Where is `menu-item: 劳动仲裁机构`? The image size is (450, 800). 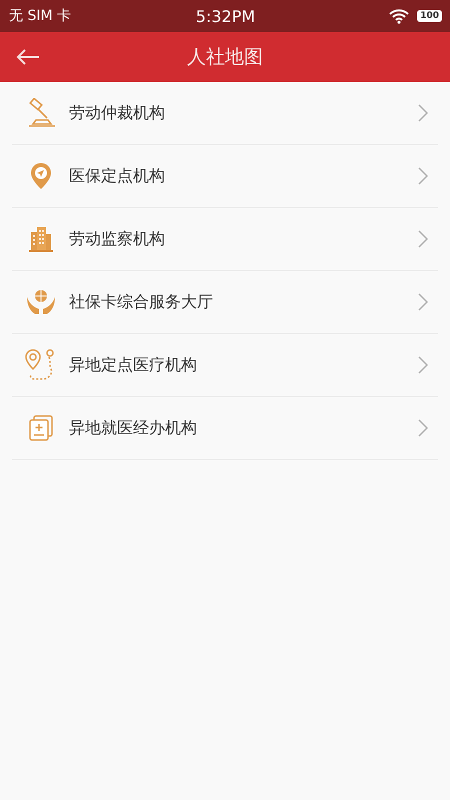
menu-item: 劳动仲裁机构 is located at coordinates (225, 113).